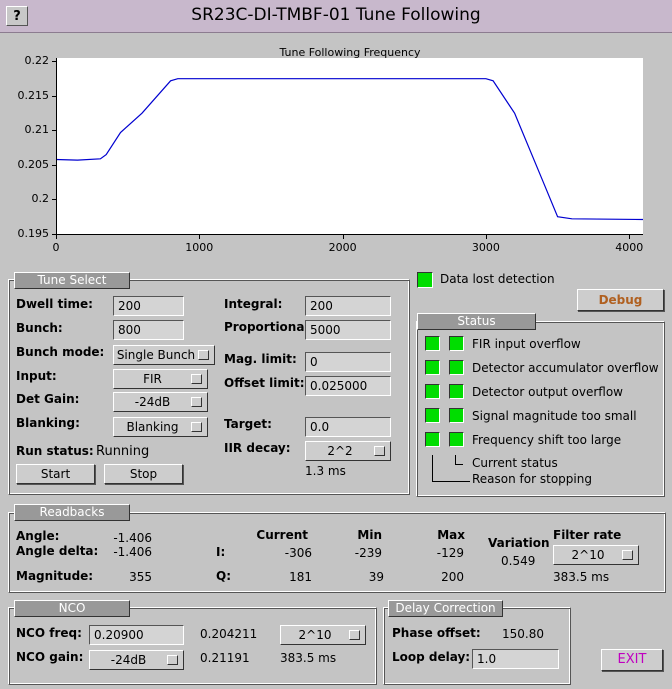 Image resolution: width=672 pixels, height=689 pixels. I want to click on filter-rate-value: 2^10, so click(588, 555).